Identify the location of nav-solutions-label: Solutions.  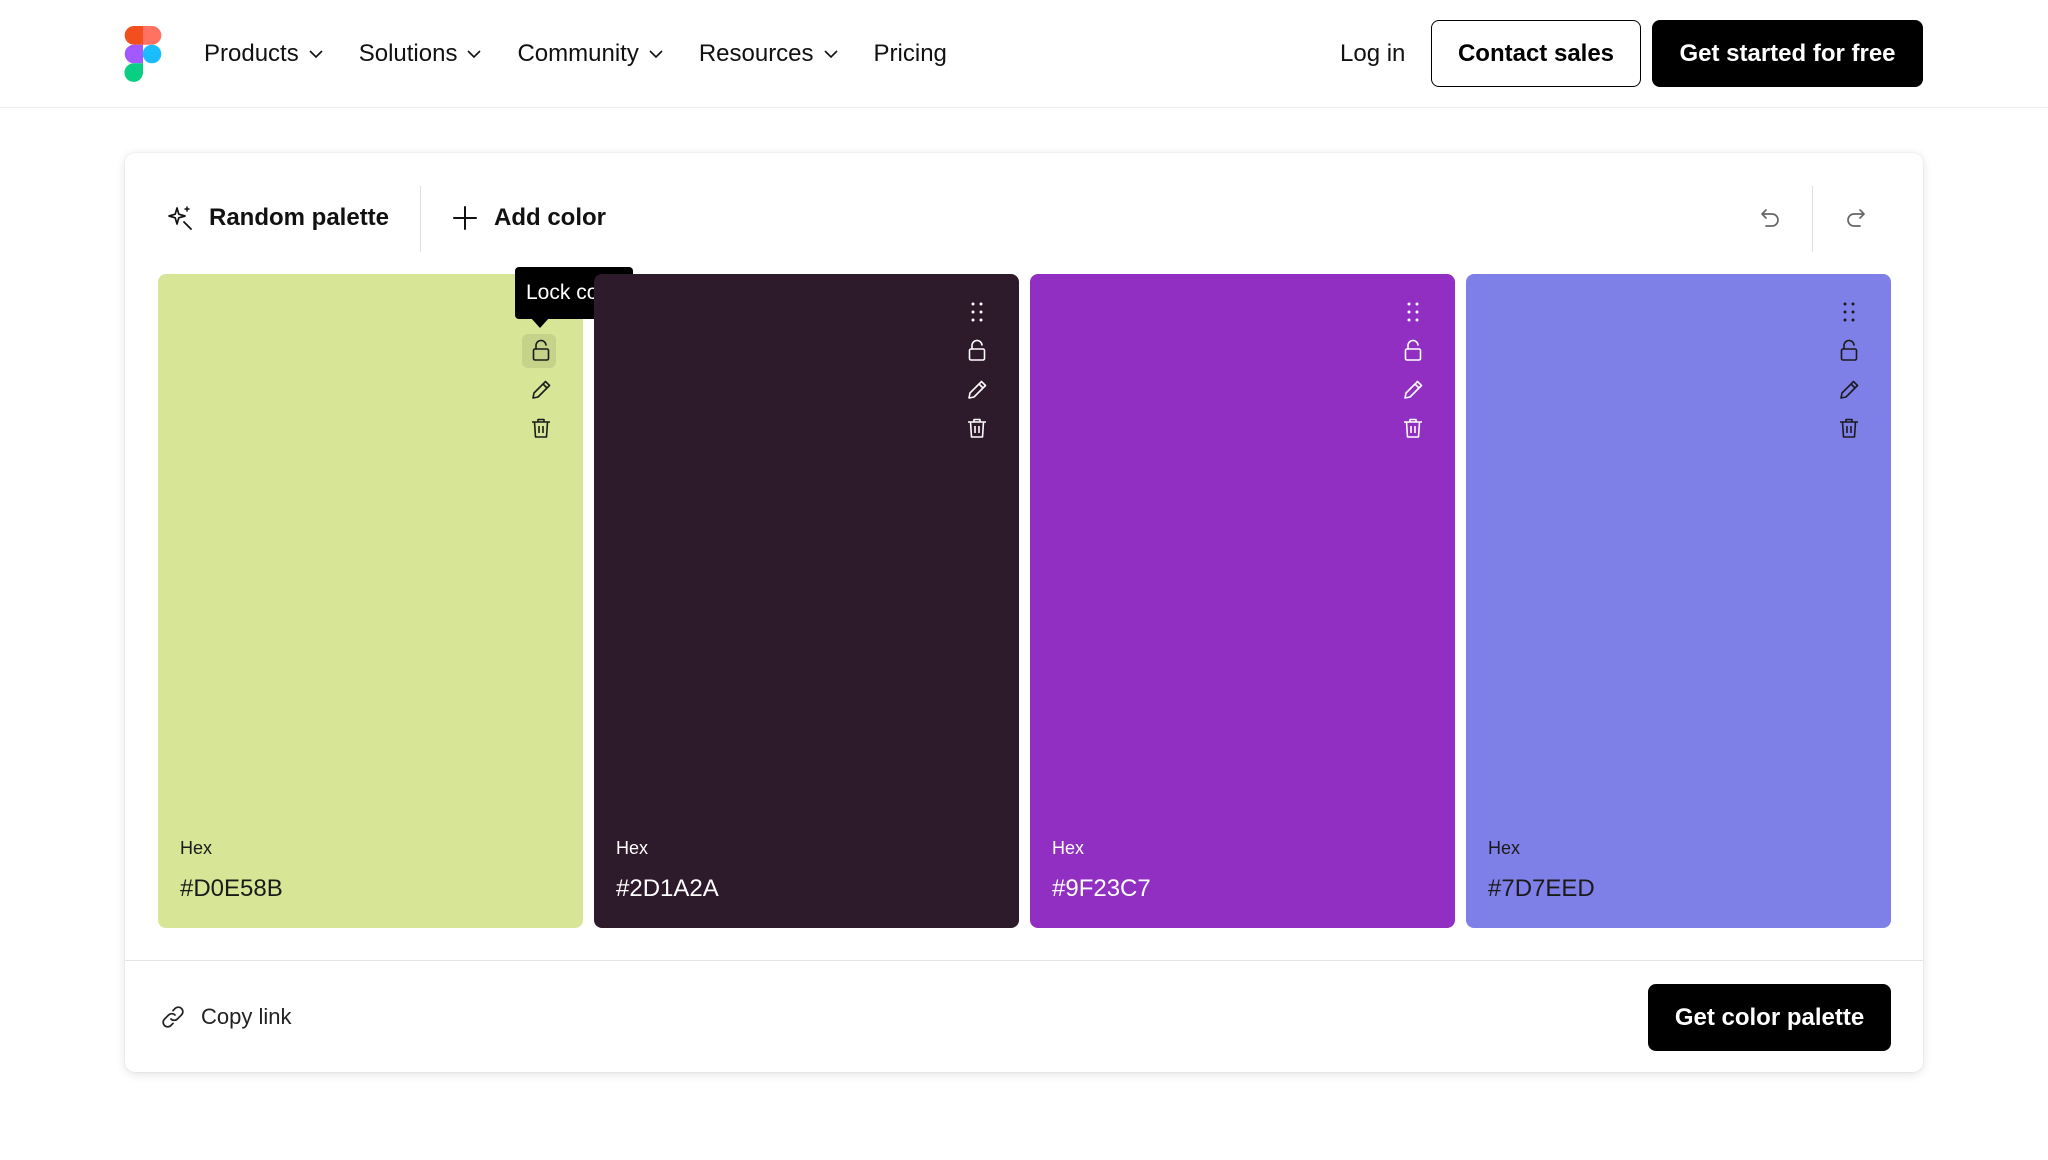
(408, 53).